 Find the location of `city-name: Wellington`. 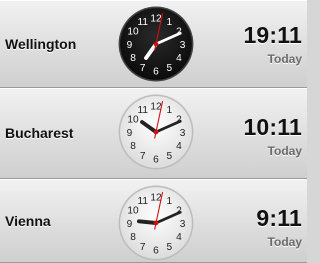

city-name: Wellington is located at coordinates (41, 43).